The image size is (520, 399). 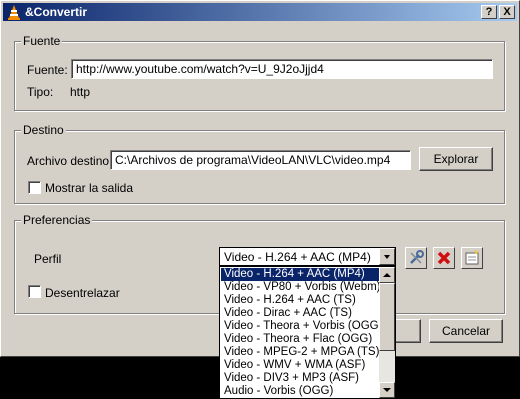 What do you see at coordinates (300, 274) in the screenshot?
I see `profile-option: Video - H.264 + AAC (MP4)` at bounding box center [300, 274].